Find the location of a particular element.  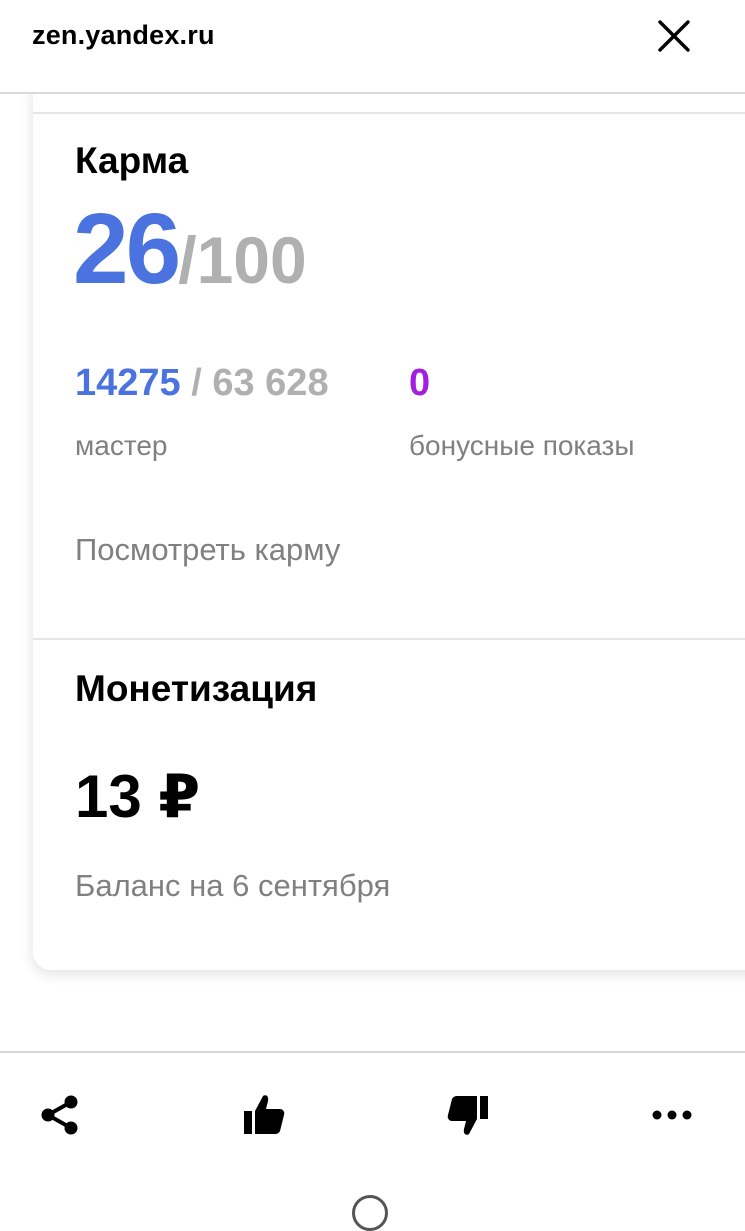

site-url: zen.yandex.ru is located at coordinates (123, 35).